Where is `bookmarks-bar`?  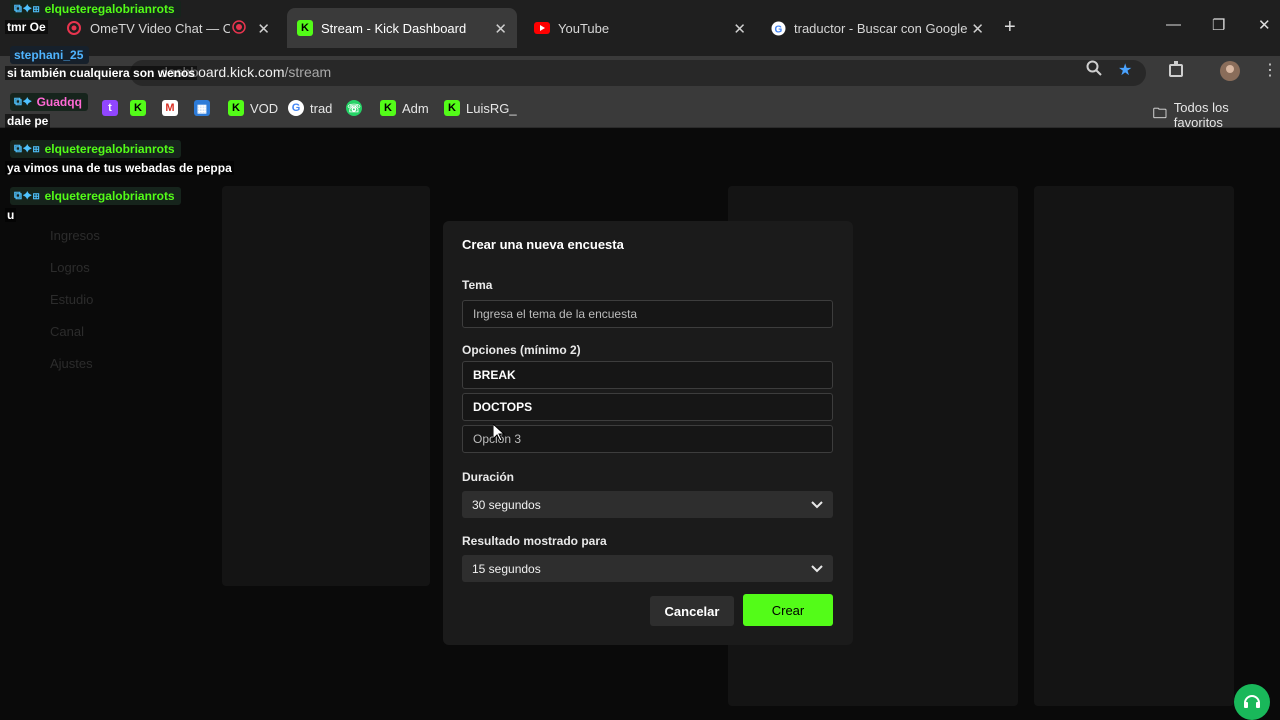 bookmarks-bar is located at coordinates (640, 109).